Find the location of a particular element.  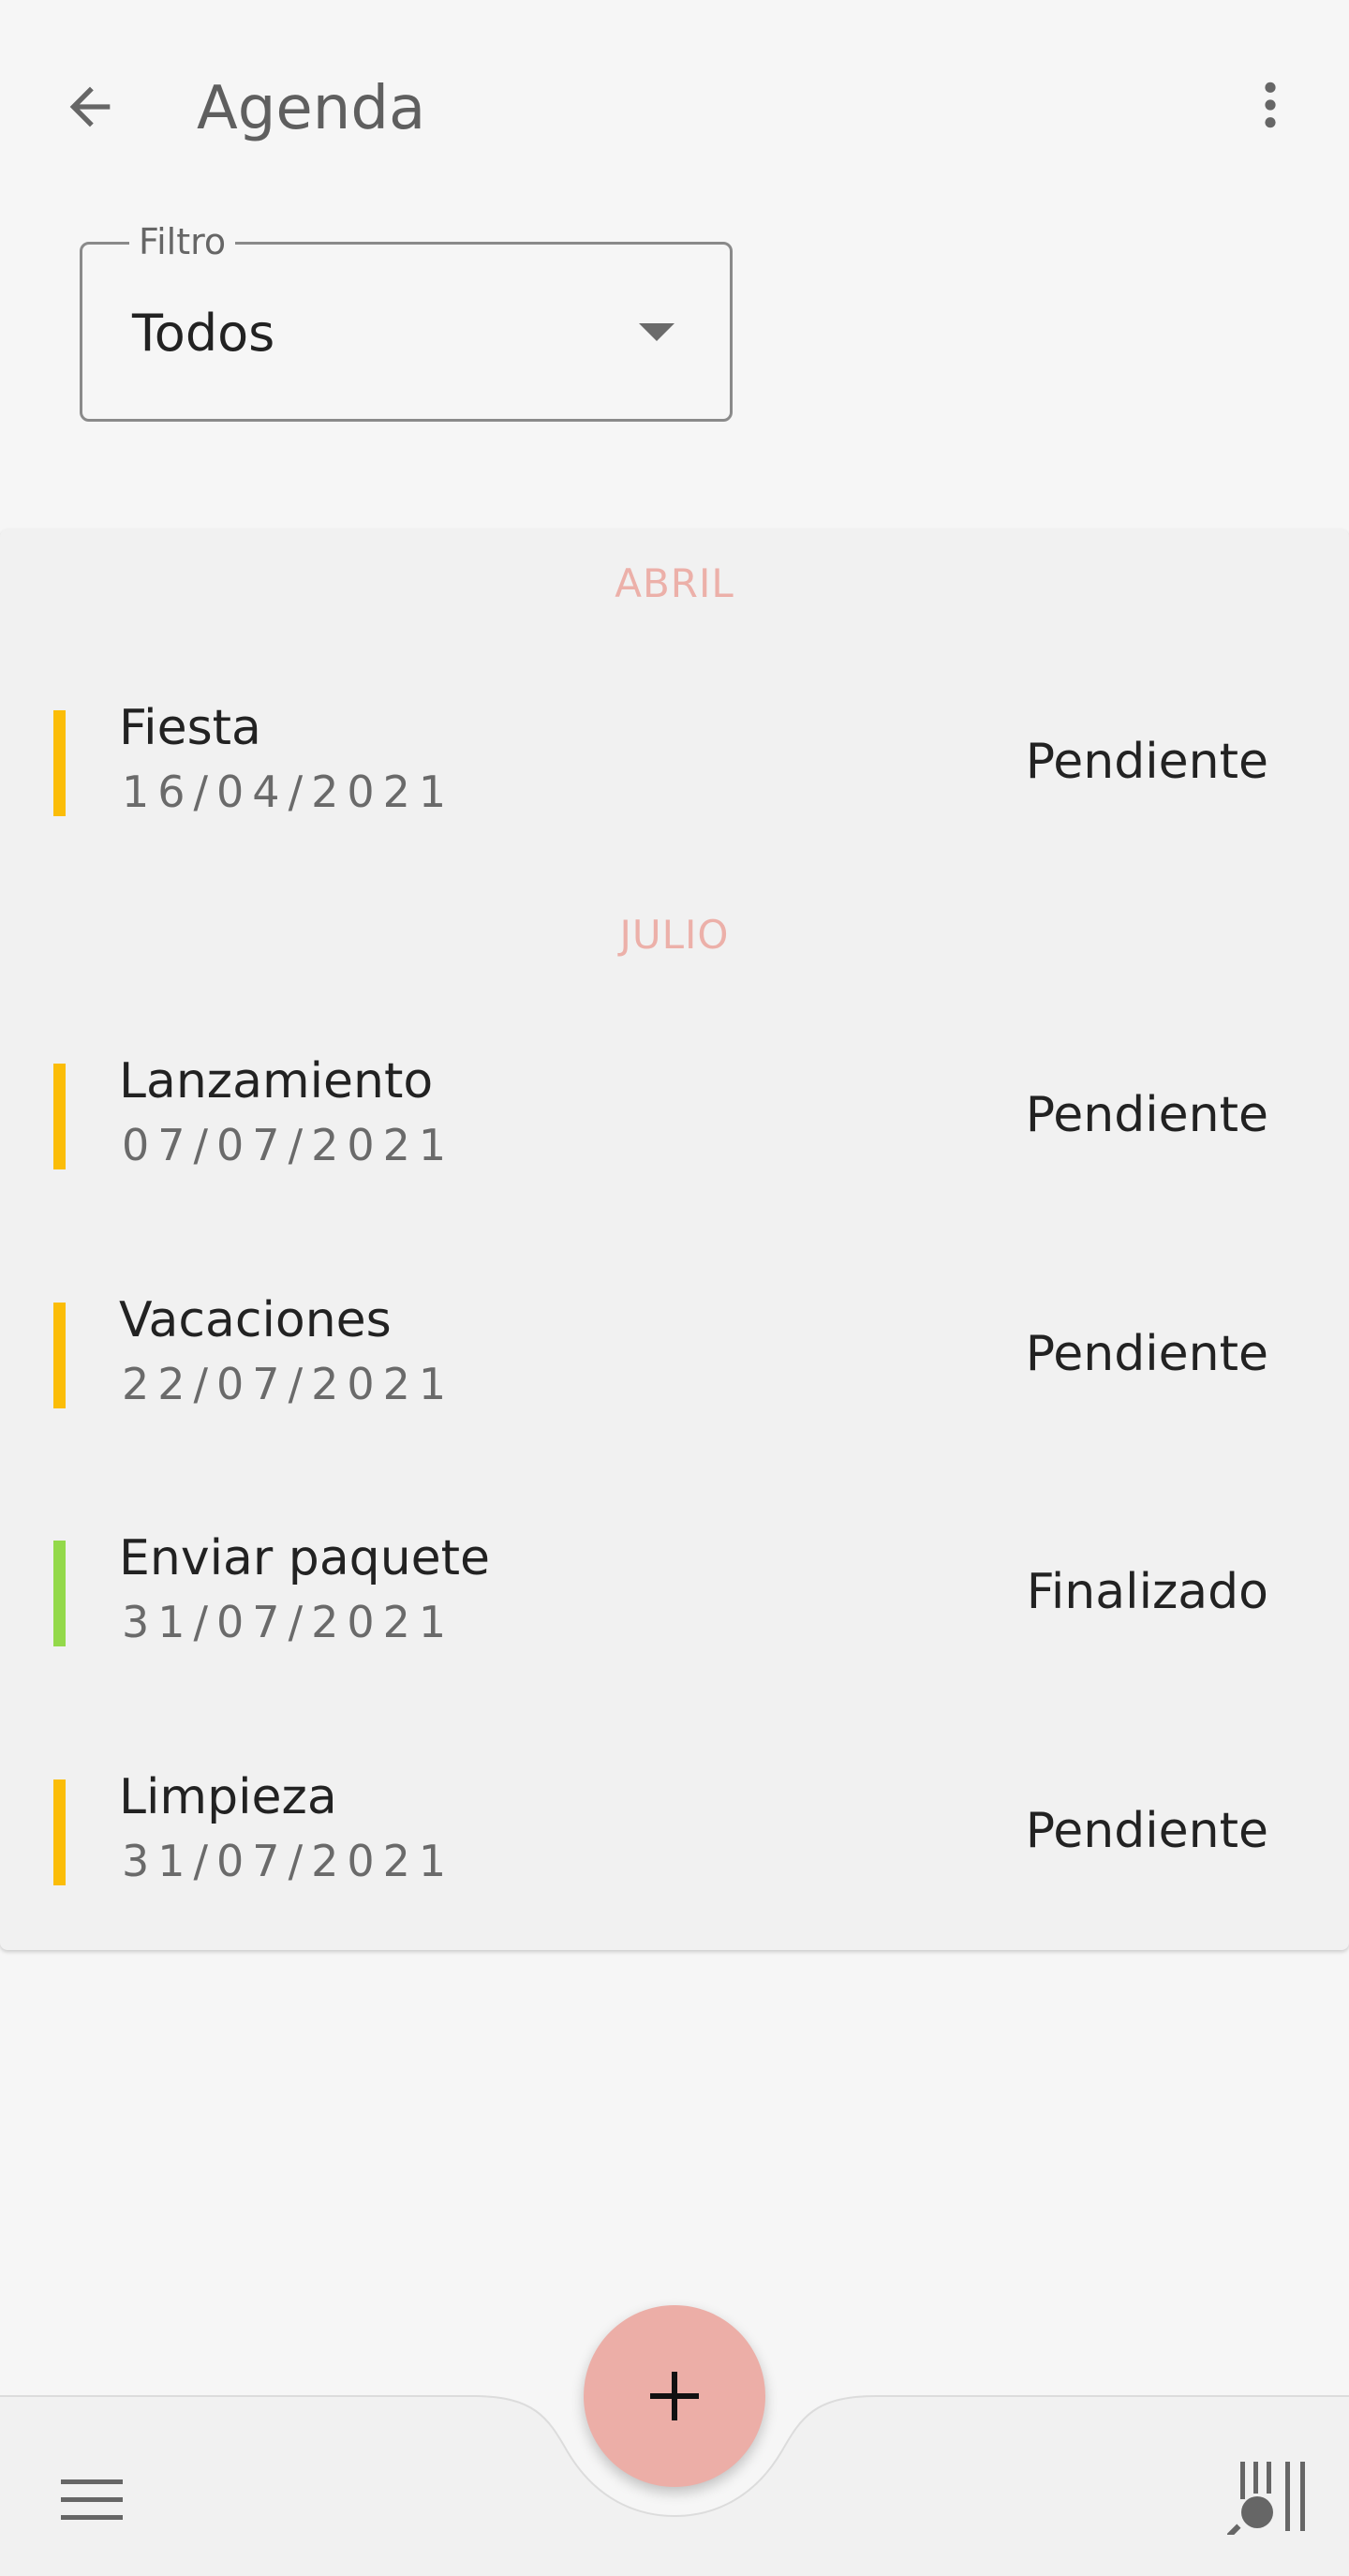

more-options-button is located at coordinates (1270, 105).